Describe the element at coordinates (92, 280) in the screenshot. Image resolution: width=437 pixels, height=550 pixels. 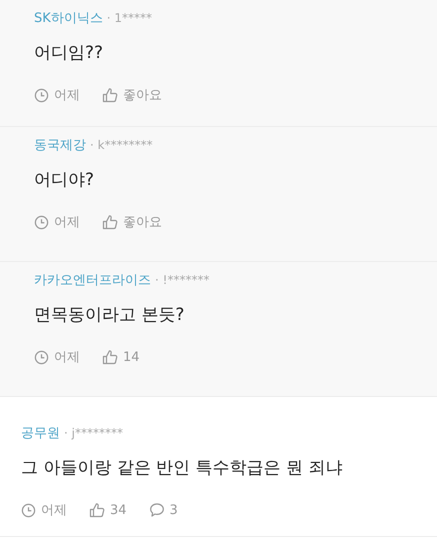
I see `author-name: 카카오엔터프라이즈` at that location.